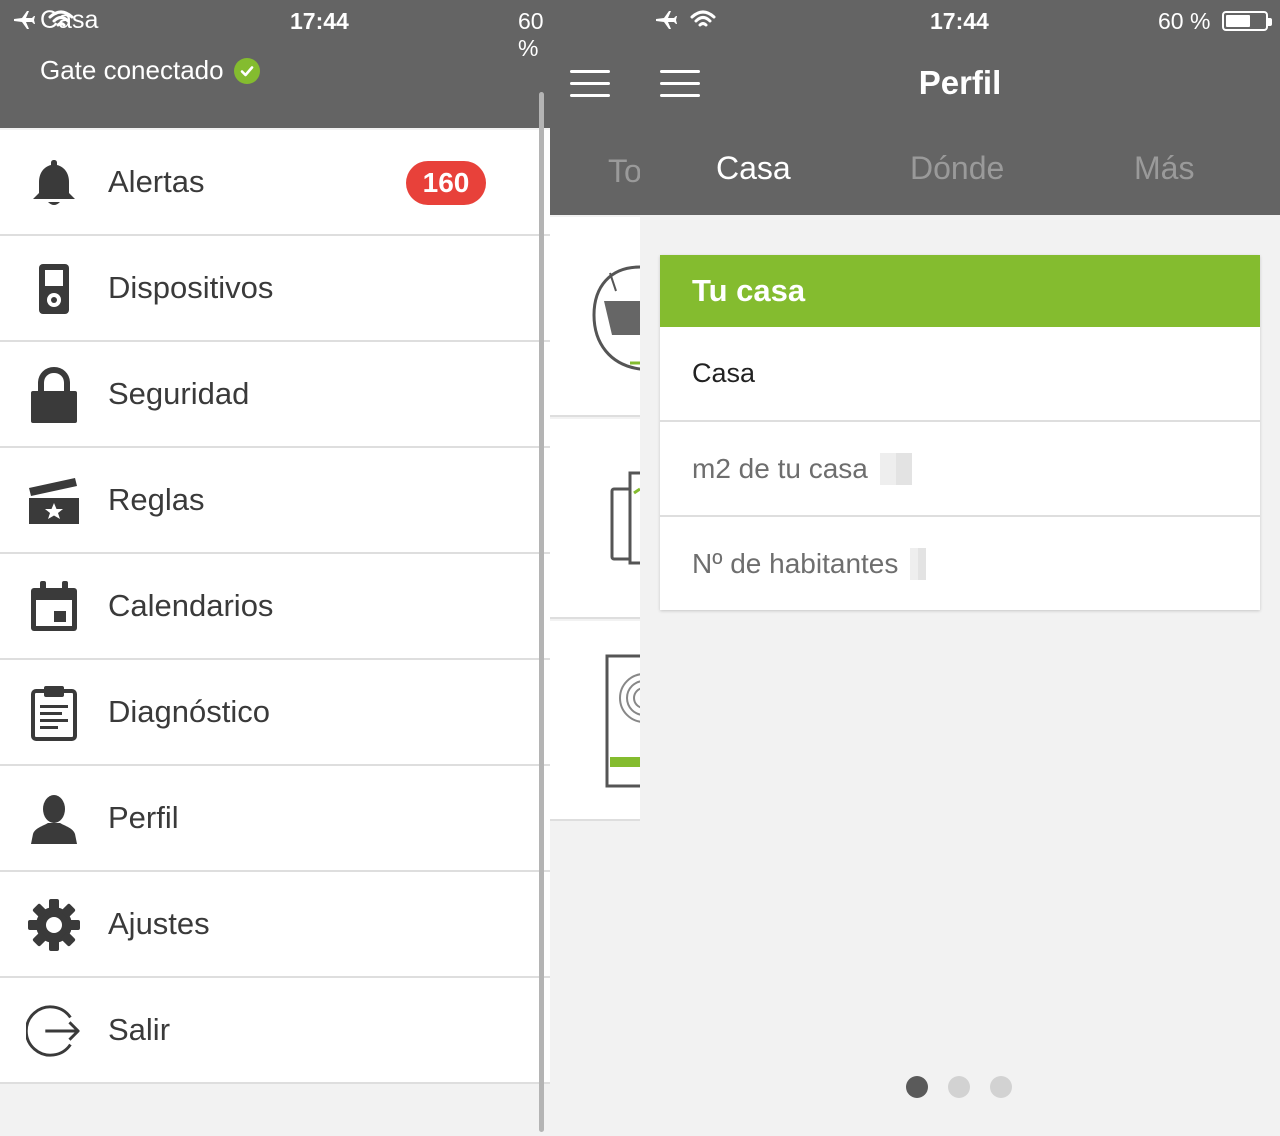  Describe the element at coordinates (275, 183) in the screenshot. I see `menu-item-alertas: Alertas 160` at that location.